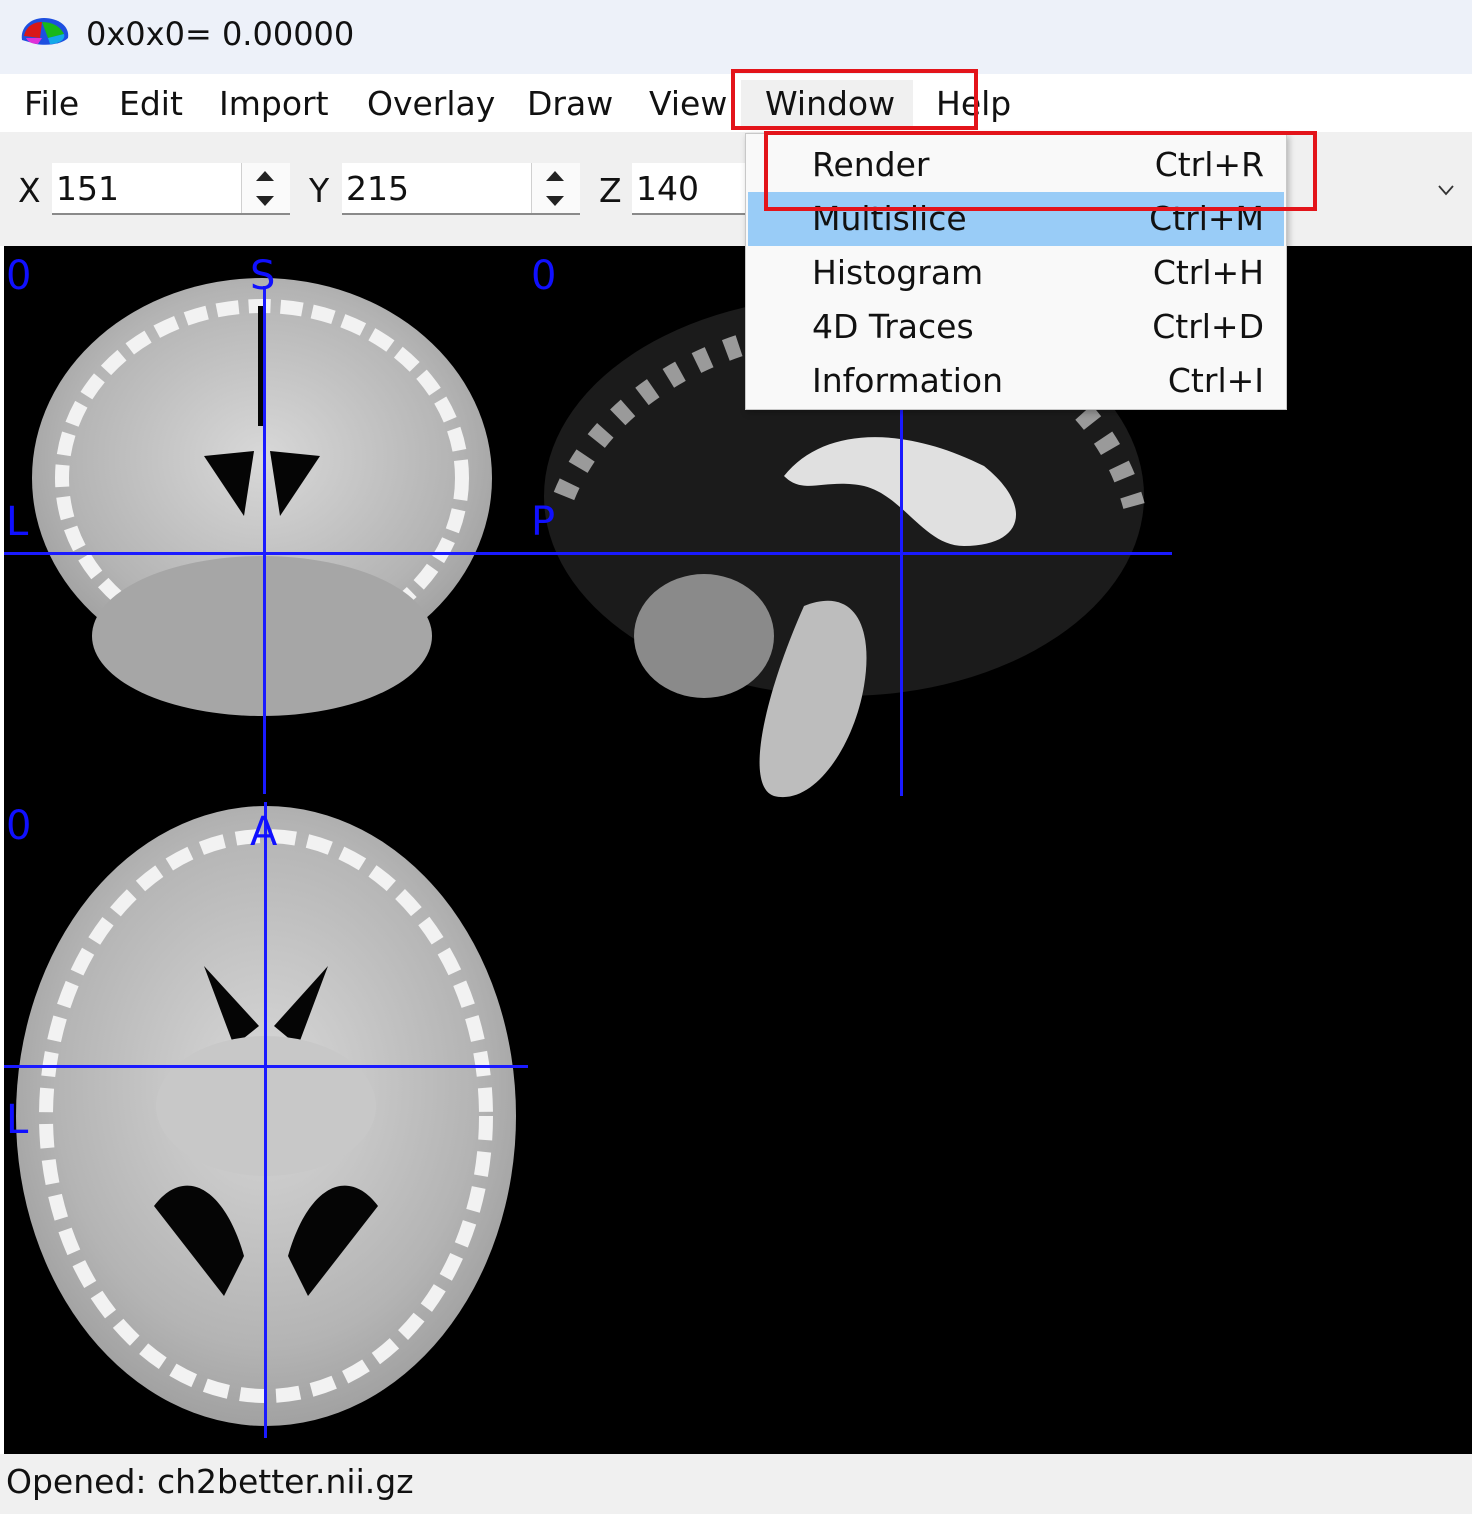  I want to click on axial-slice-number: 0, so click(19, 826).